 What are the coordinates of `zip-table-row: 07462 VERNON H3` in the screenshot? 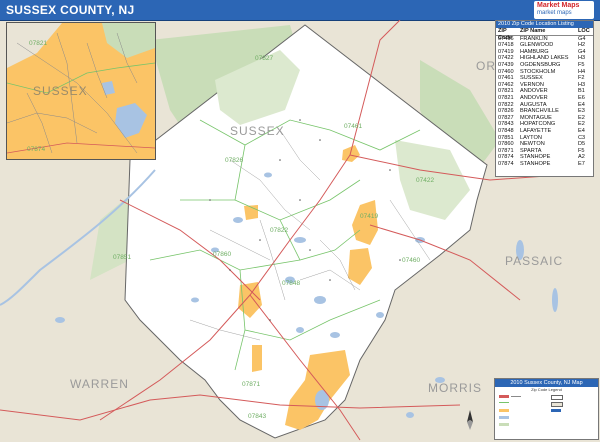 It's located at (544, 85).